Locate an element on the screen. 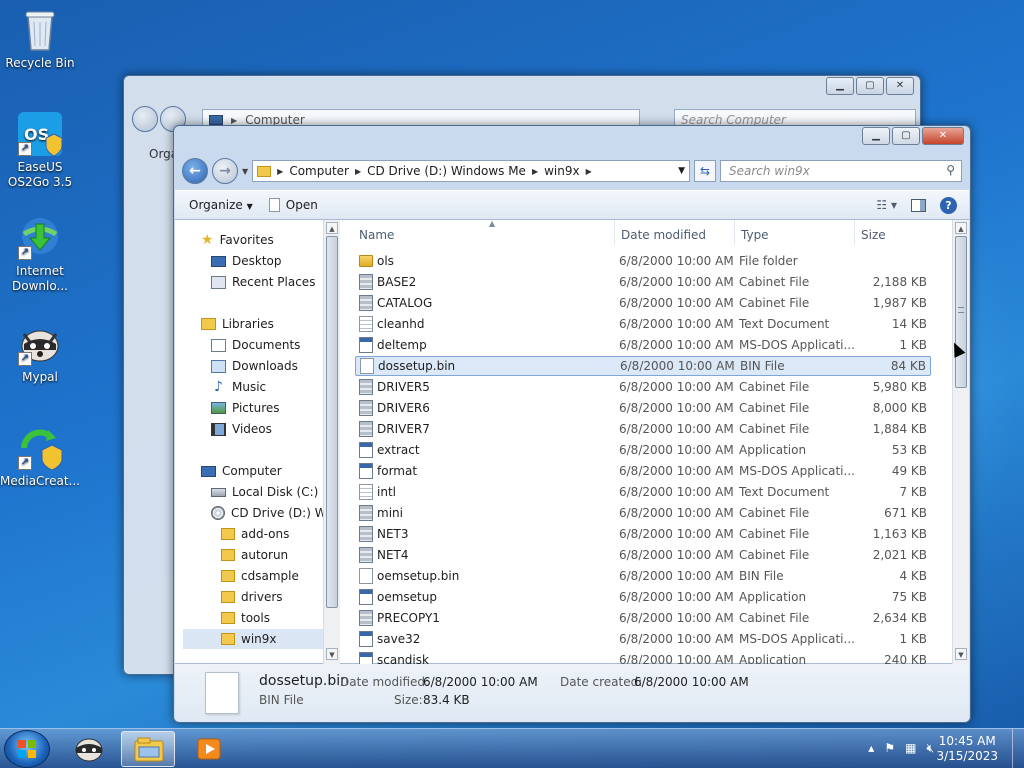  address-segment-win9x: win9x is located at coordinates (562, 171).